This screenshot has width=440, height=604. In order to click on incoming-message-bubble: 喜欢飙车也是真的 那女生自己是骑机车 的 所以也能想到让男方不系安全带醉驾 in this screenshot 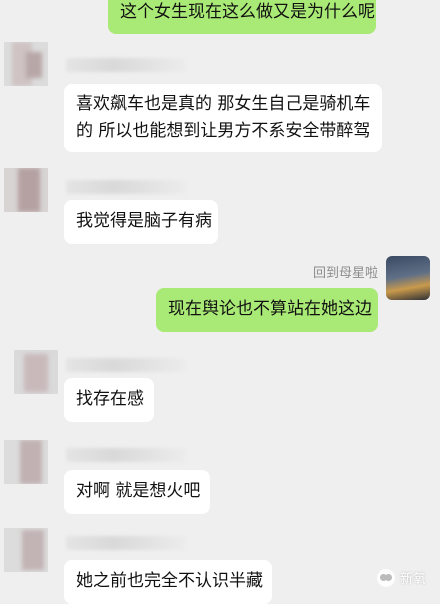, I will do `click(223, 118)`.